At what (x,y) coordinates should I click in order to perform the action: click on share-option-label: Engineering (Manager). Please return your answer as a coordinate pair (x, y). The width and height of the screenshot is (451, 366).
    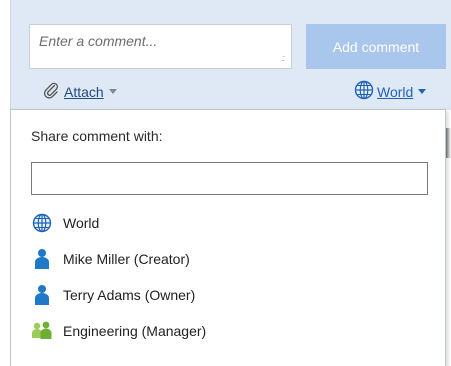
    Looking at the image, I should click on (135, 331).